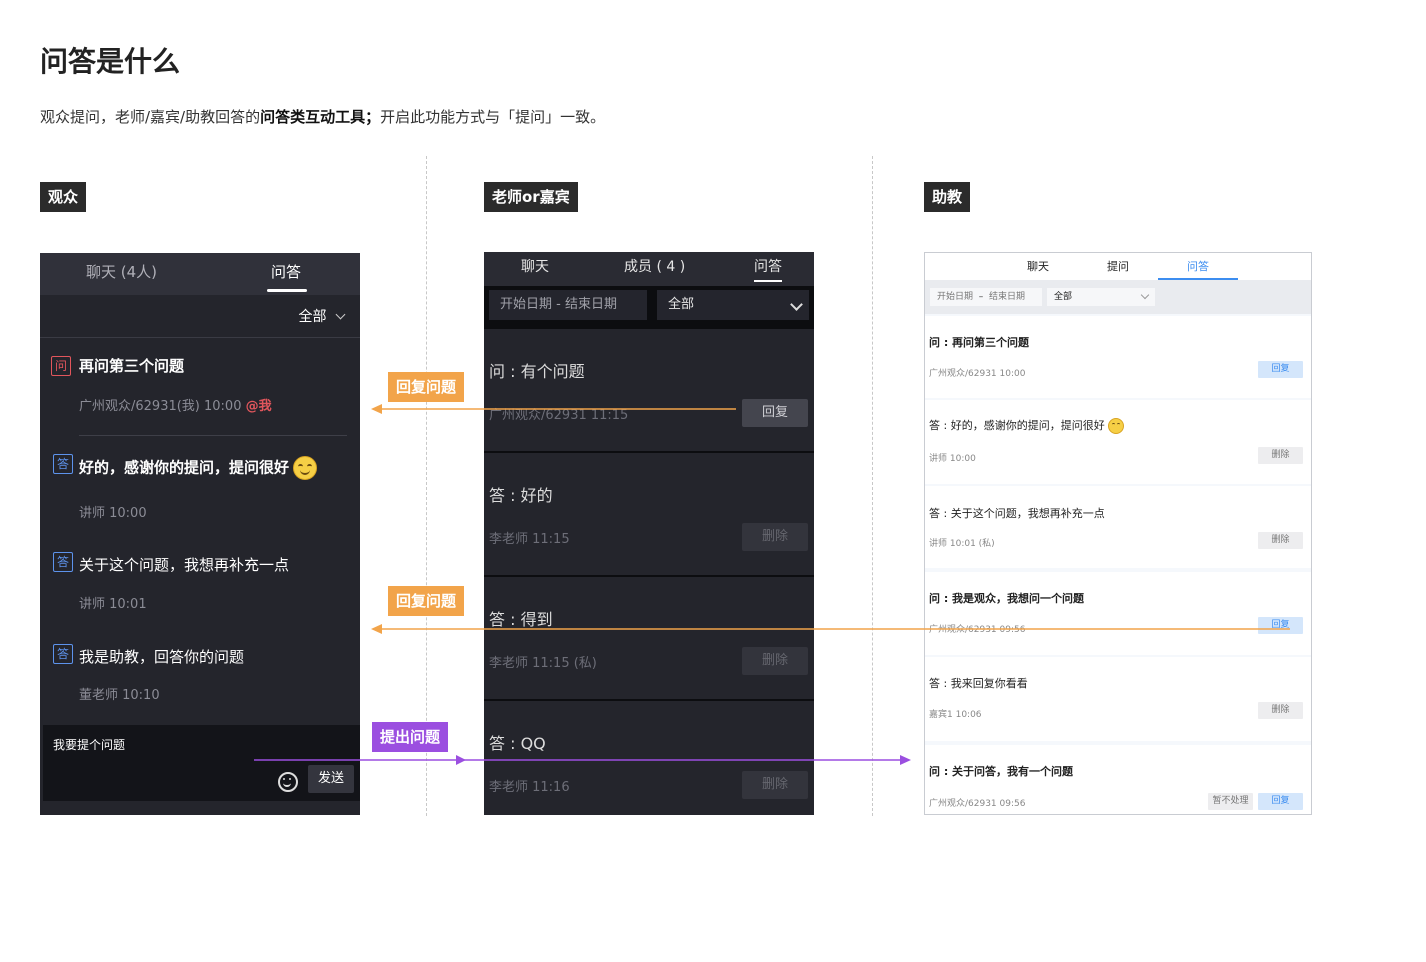  What do you see at coordinates (288, 782) in the screenshot?
I see `emoji-icon` at bounding box center [288, 782].